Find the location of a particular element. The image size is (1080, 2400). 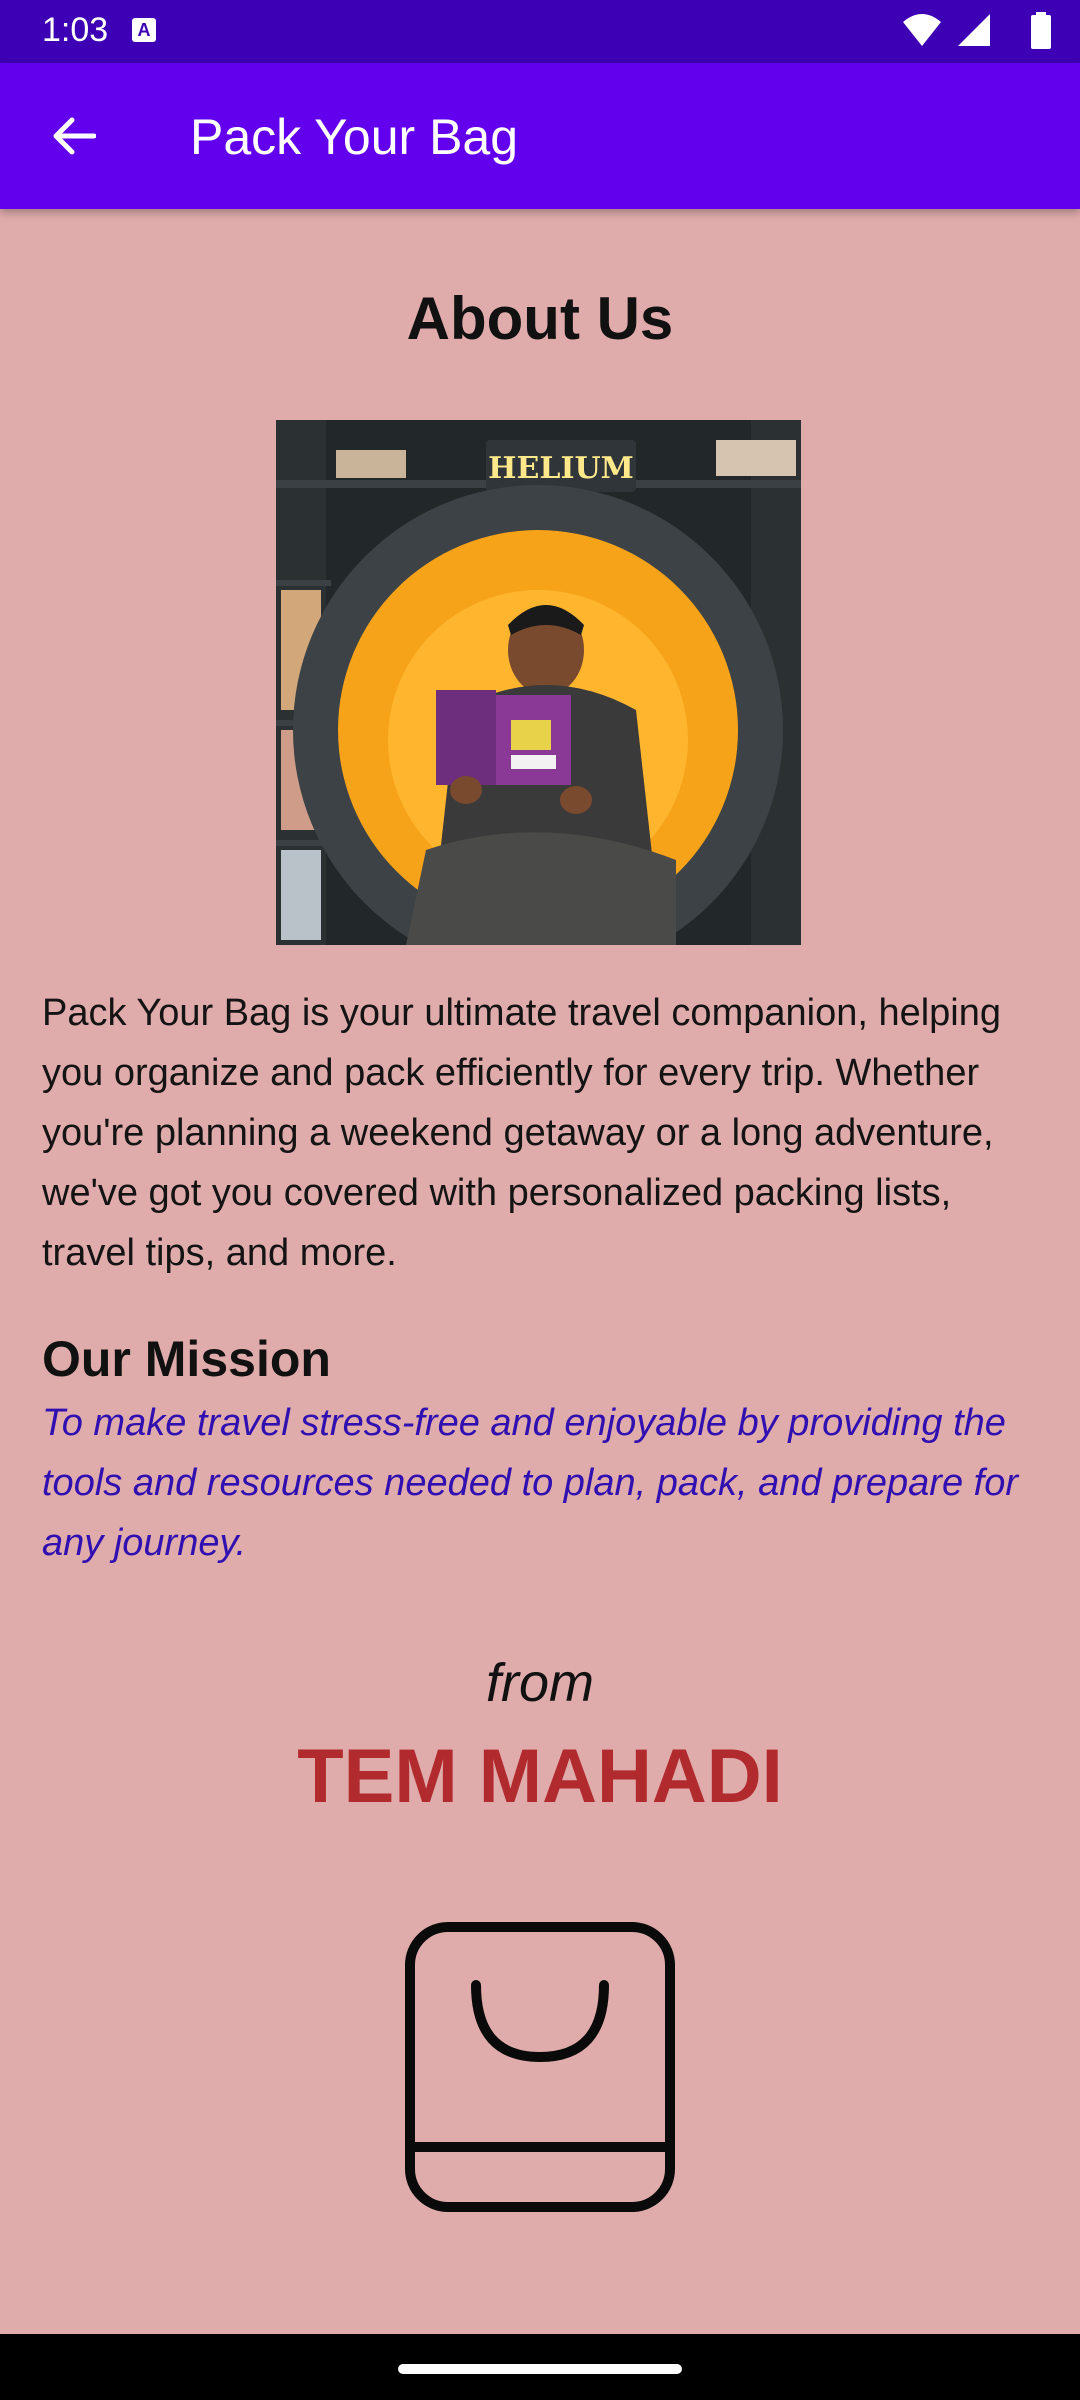

wifi-icon is located at coordinates (922, 30).